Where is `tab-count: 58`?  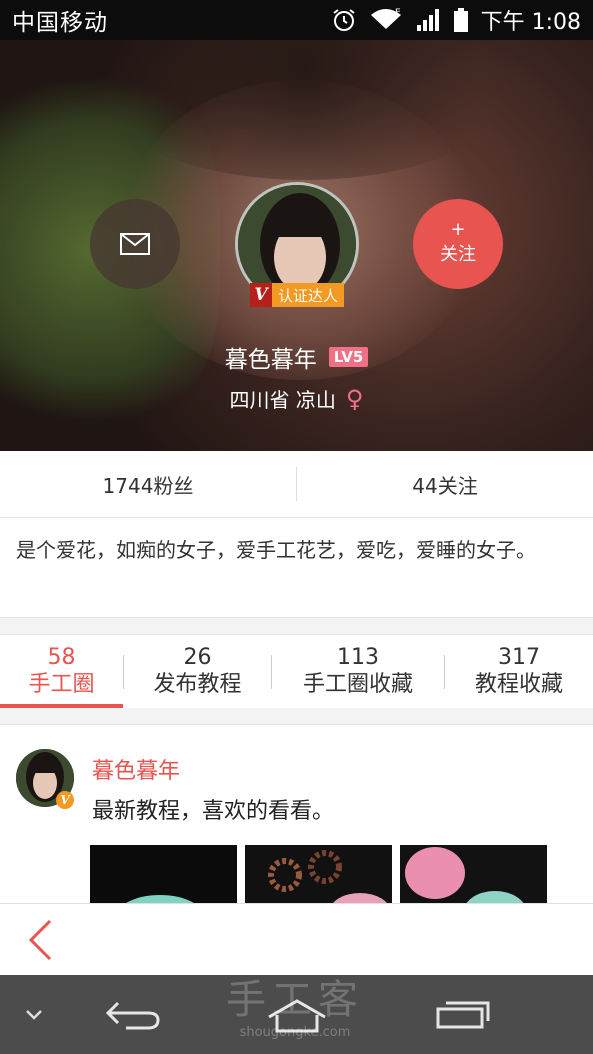 tab-count: 58 is located at coordinates (61, 657).